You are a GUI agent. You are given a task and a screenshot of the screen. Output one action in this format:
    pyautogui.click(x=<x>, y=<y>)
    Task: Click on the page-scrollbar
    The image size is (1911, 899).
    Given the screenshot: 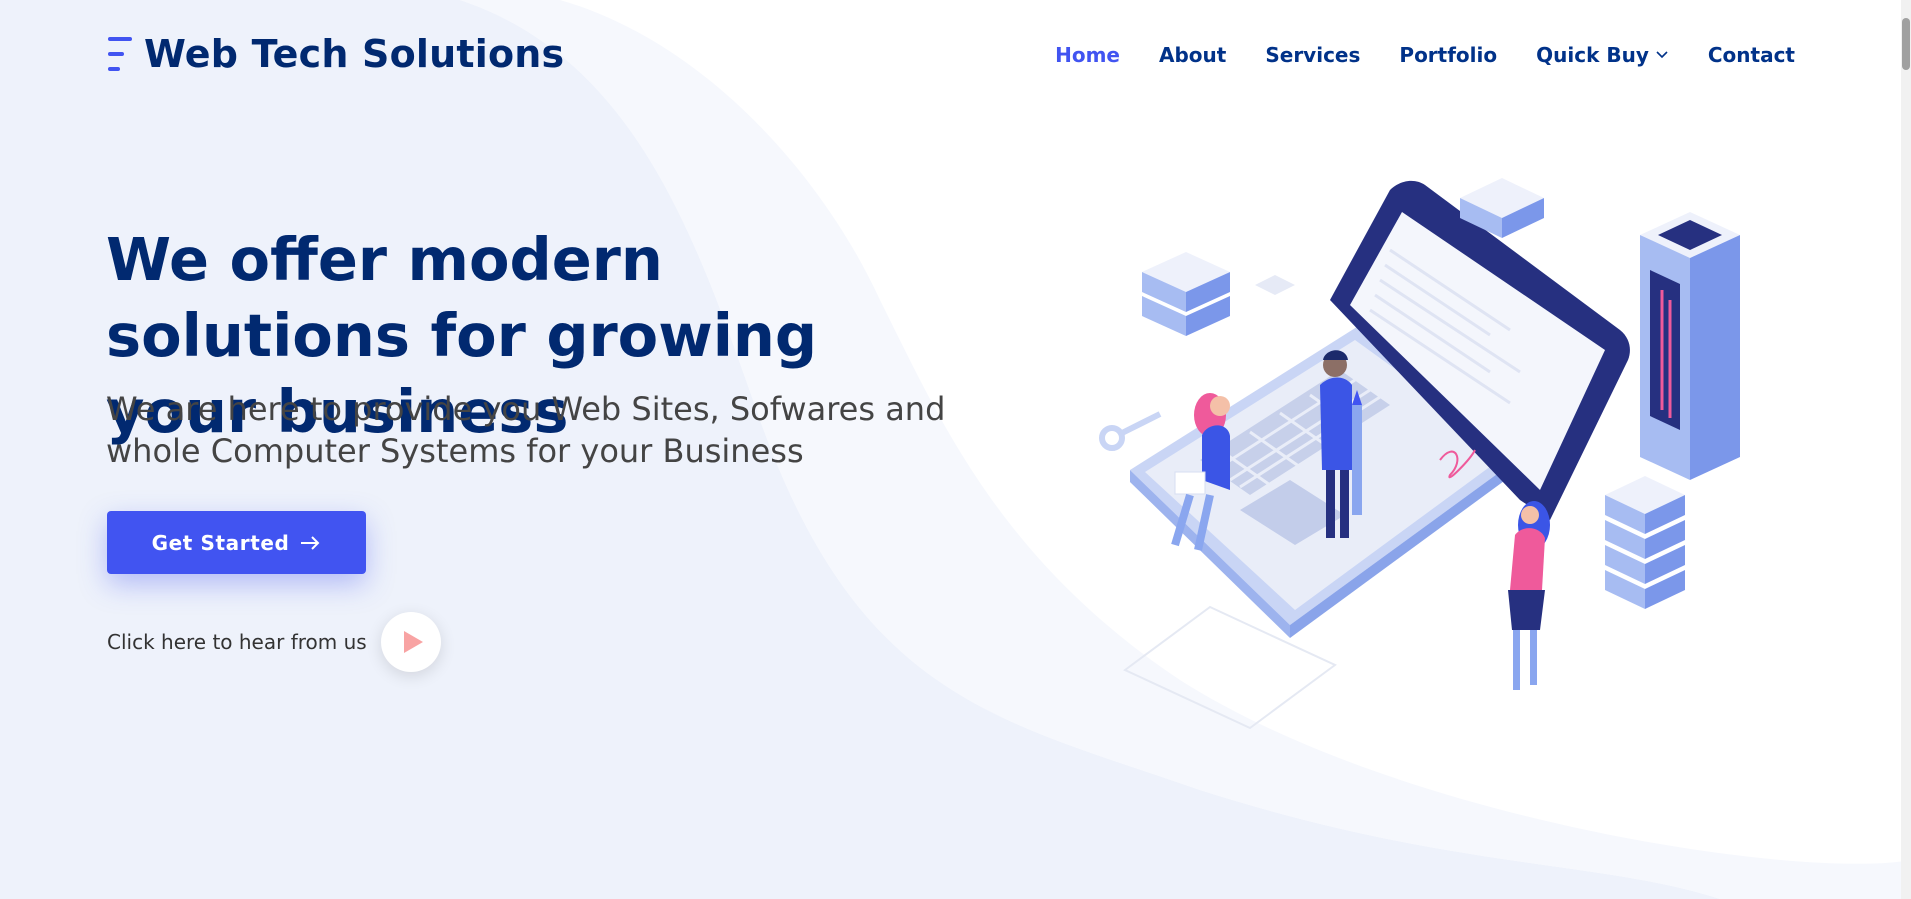 What is the action you would take?
    pyautogui.click(x=1906, y=449)
    